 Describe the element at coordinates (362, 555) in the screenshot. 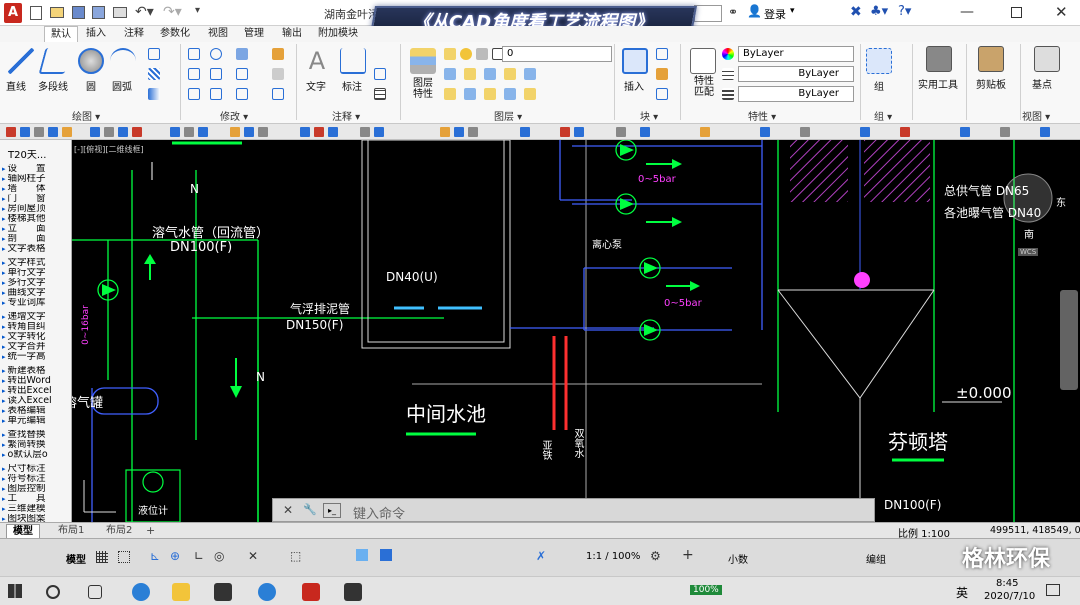

I see `transparency-icon` at that location.